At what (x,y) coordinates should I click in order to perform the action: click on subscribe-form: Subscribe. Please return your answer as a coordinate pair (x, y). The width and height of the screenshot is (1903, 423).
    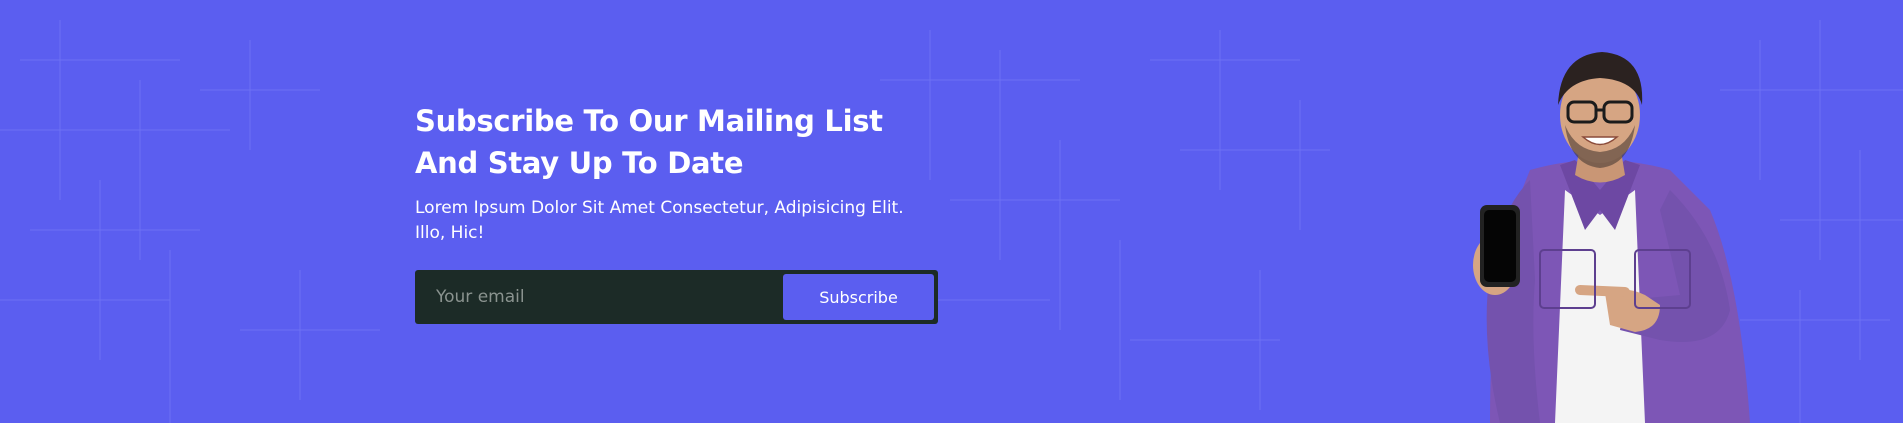
    Looking at the image, I should click on (676, 297).